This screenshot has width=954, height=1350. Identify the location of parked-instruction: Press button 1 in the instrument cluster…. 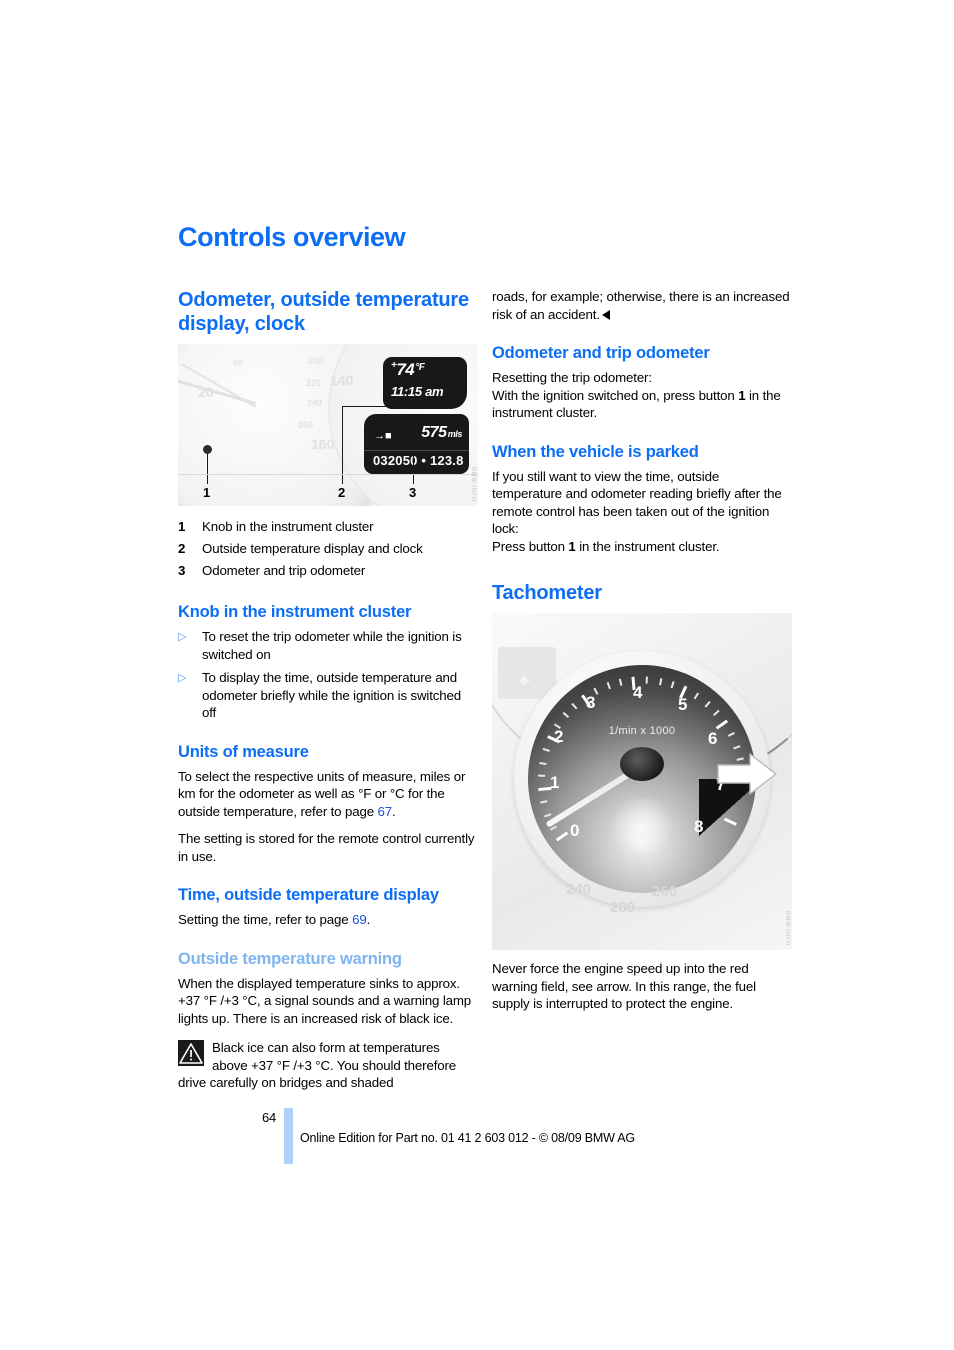
(642, 547).